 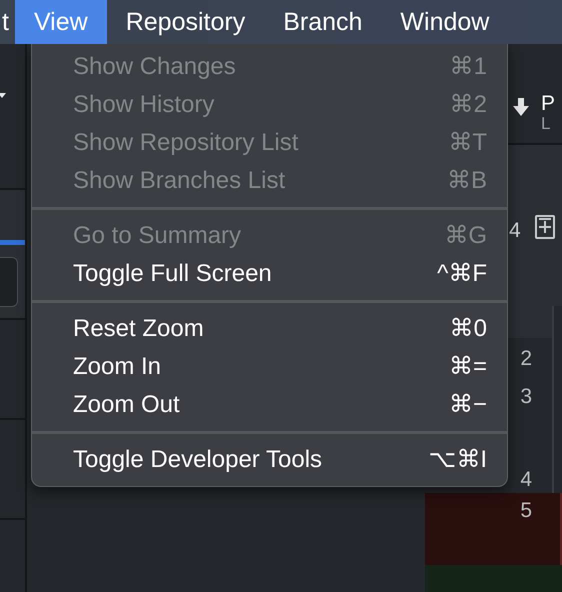 I want to click on toolbar-subtitle: L, so click(x=546, y=124).